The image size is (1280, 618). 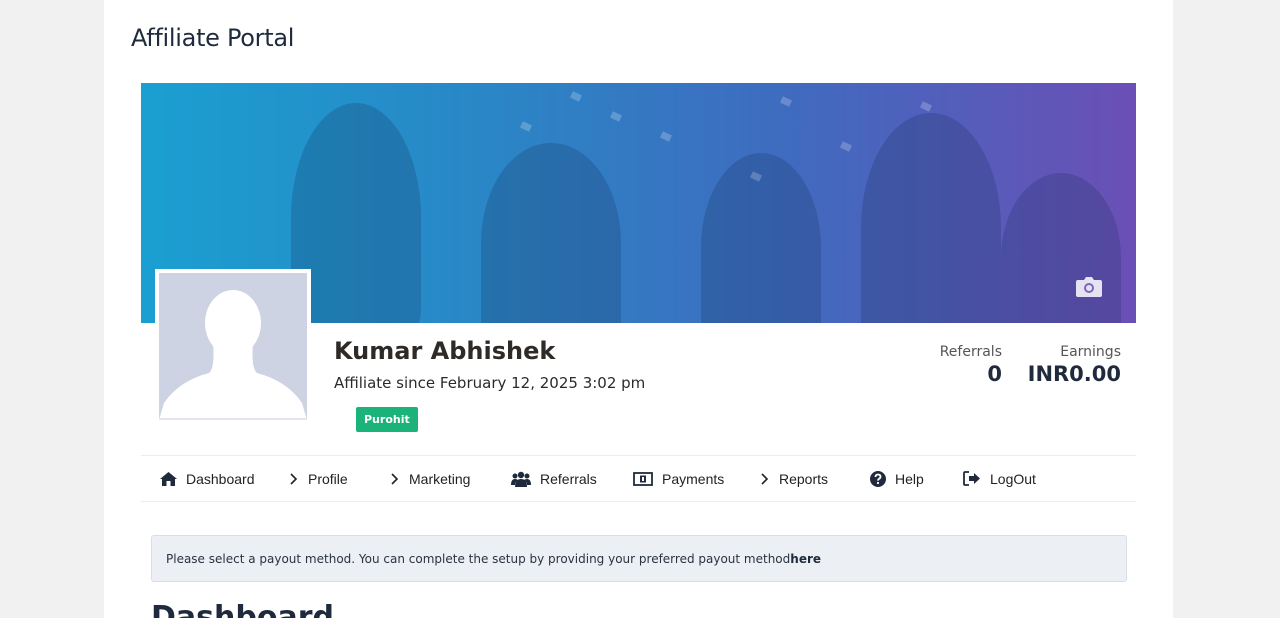 I want to click on page-title: Affiliate Portal, so click(x=213, y=38).